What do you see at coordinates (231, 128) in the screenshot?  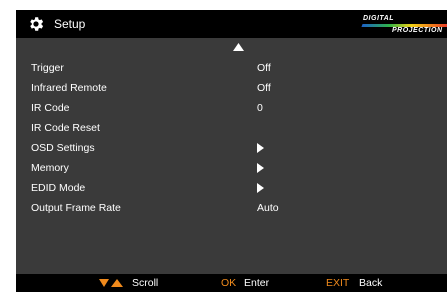 I see `menu-item-ir-code-reset: IR Code Reset` at bounding box center [231, 128].